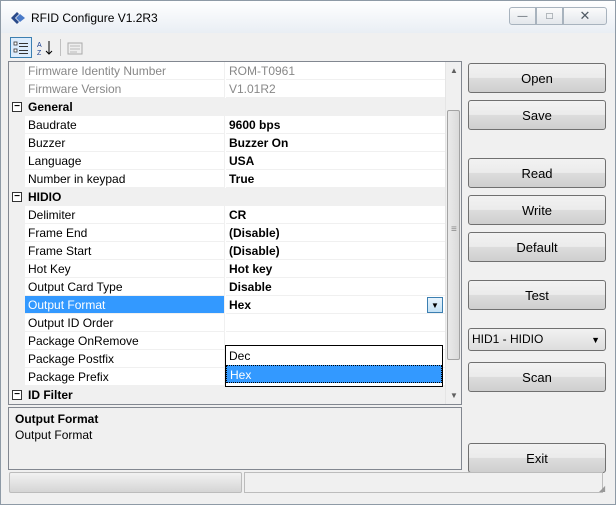  What do you see at coordinates (125, 341) in the screenshot?
I see `property-name: Package OnRemove` at bounding box center [125, 341].